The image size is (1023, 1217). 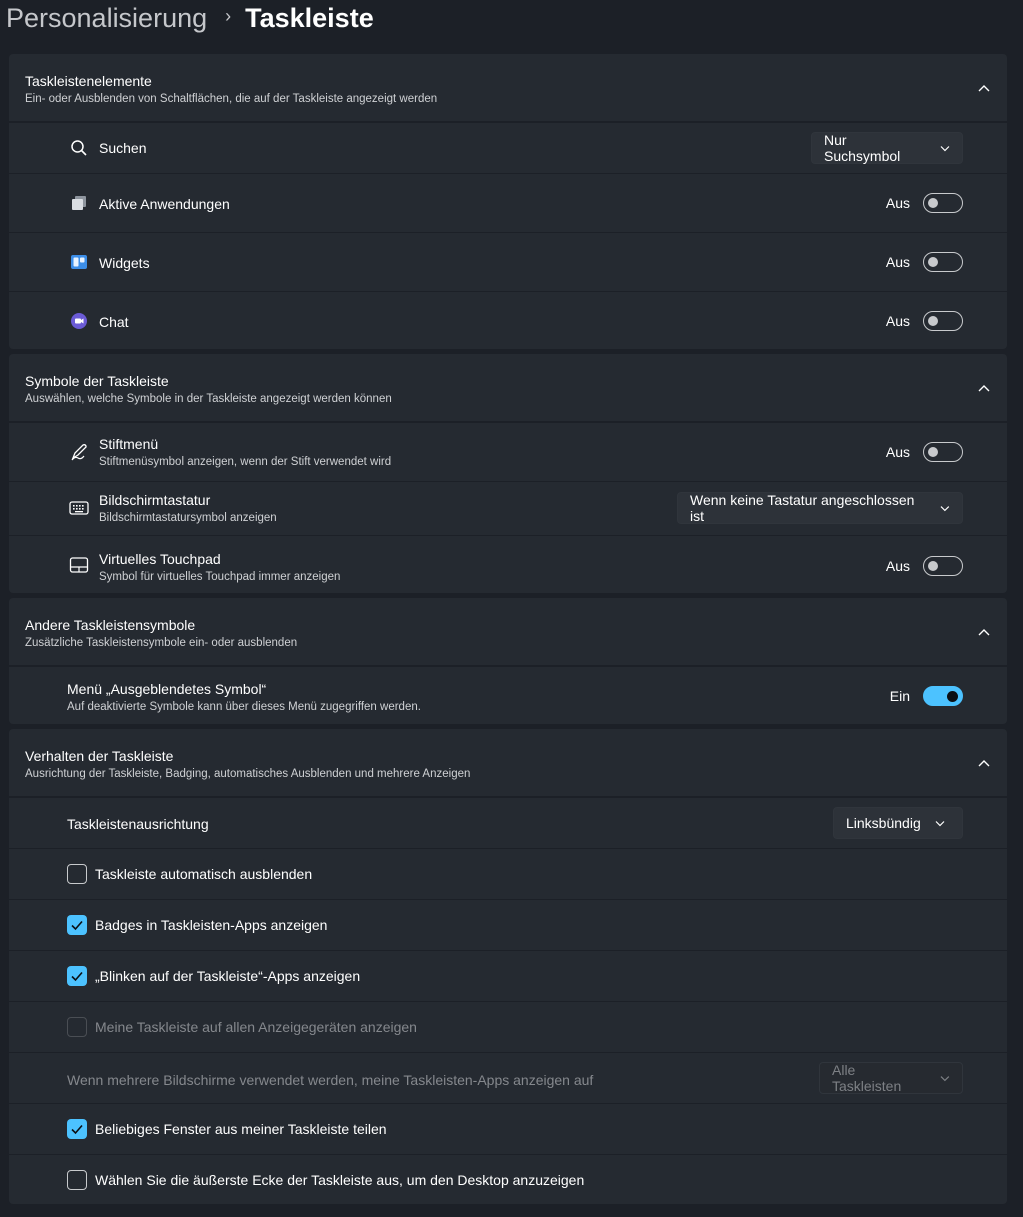 What do you see at coordinates (943, 321) in the screenshot?
I see `chat-toggle` at bounding box center [943, 321].